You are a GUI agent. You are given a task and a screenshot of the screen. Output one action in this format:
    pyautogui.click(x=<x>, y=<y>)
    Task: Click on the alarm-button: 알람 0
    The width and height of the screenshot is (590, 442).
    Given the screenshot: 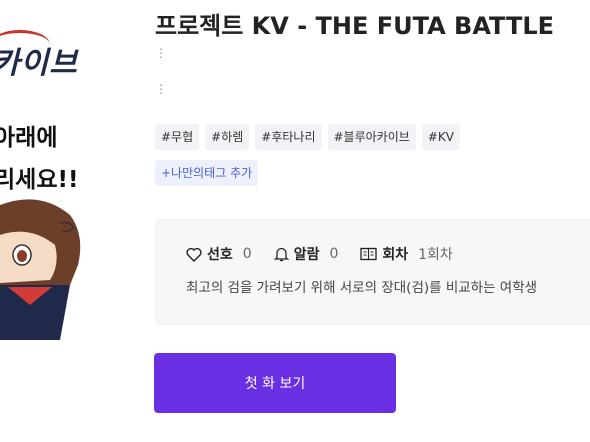 What is the action you would take?
    pyautogui.click(x=306, y=254)
    